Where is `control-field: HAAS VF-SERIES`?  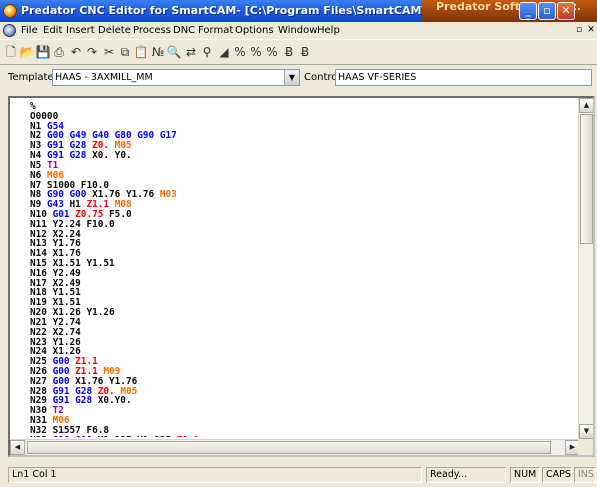 control-field: HAAS VF-SERIES is located at coordinates (463, 77).